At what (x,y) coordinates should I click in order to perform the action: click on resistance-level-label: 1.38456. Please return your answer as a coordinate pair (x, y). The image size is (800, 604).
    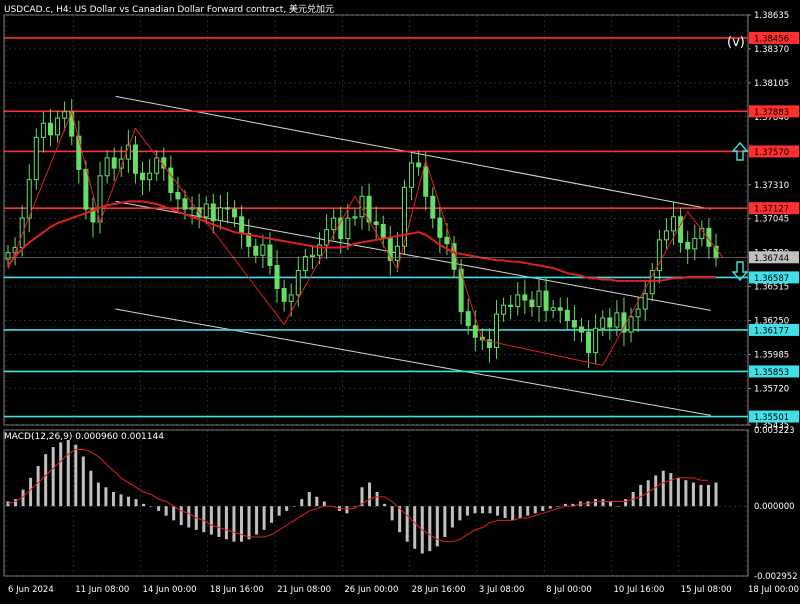
    Looking at the image, I should click on (771, 39).